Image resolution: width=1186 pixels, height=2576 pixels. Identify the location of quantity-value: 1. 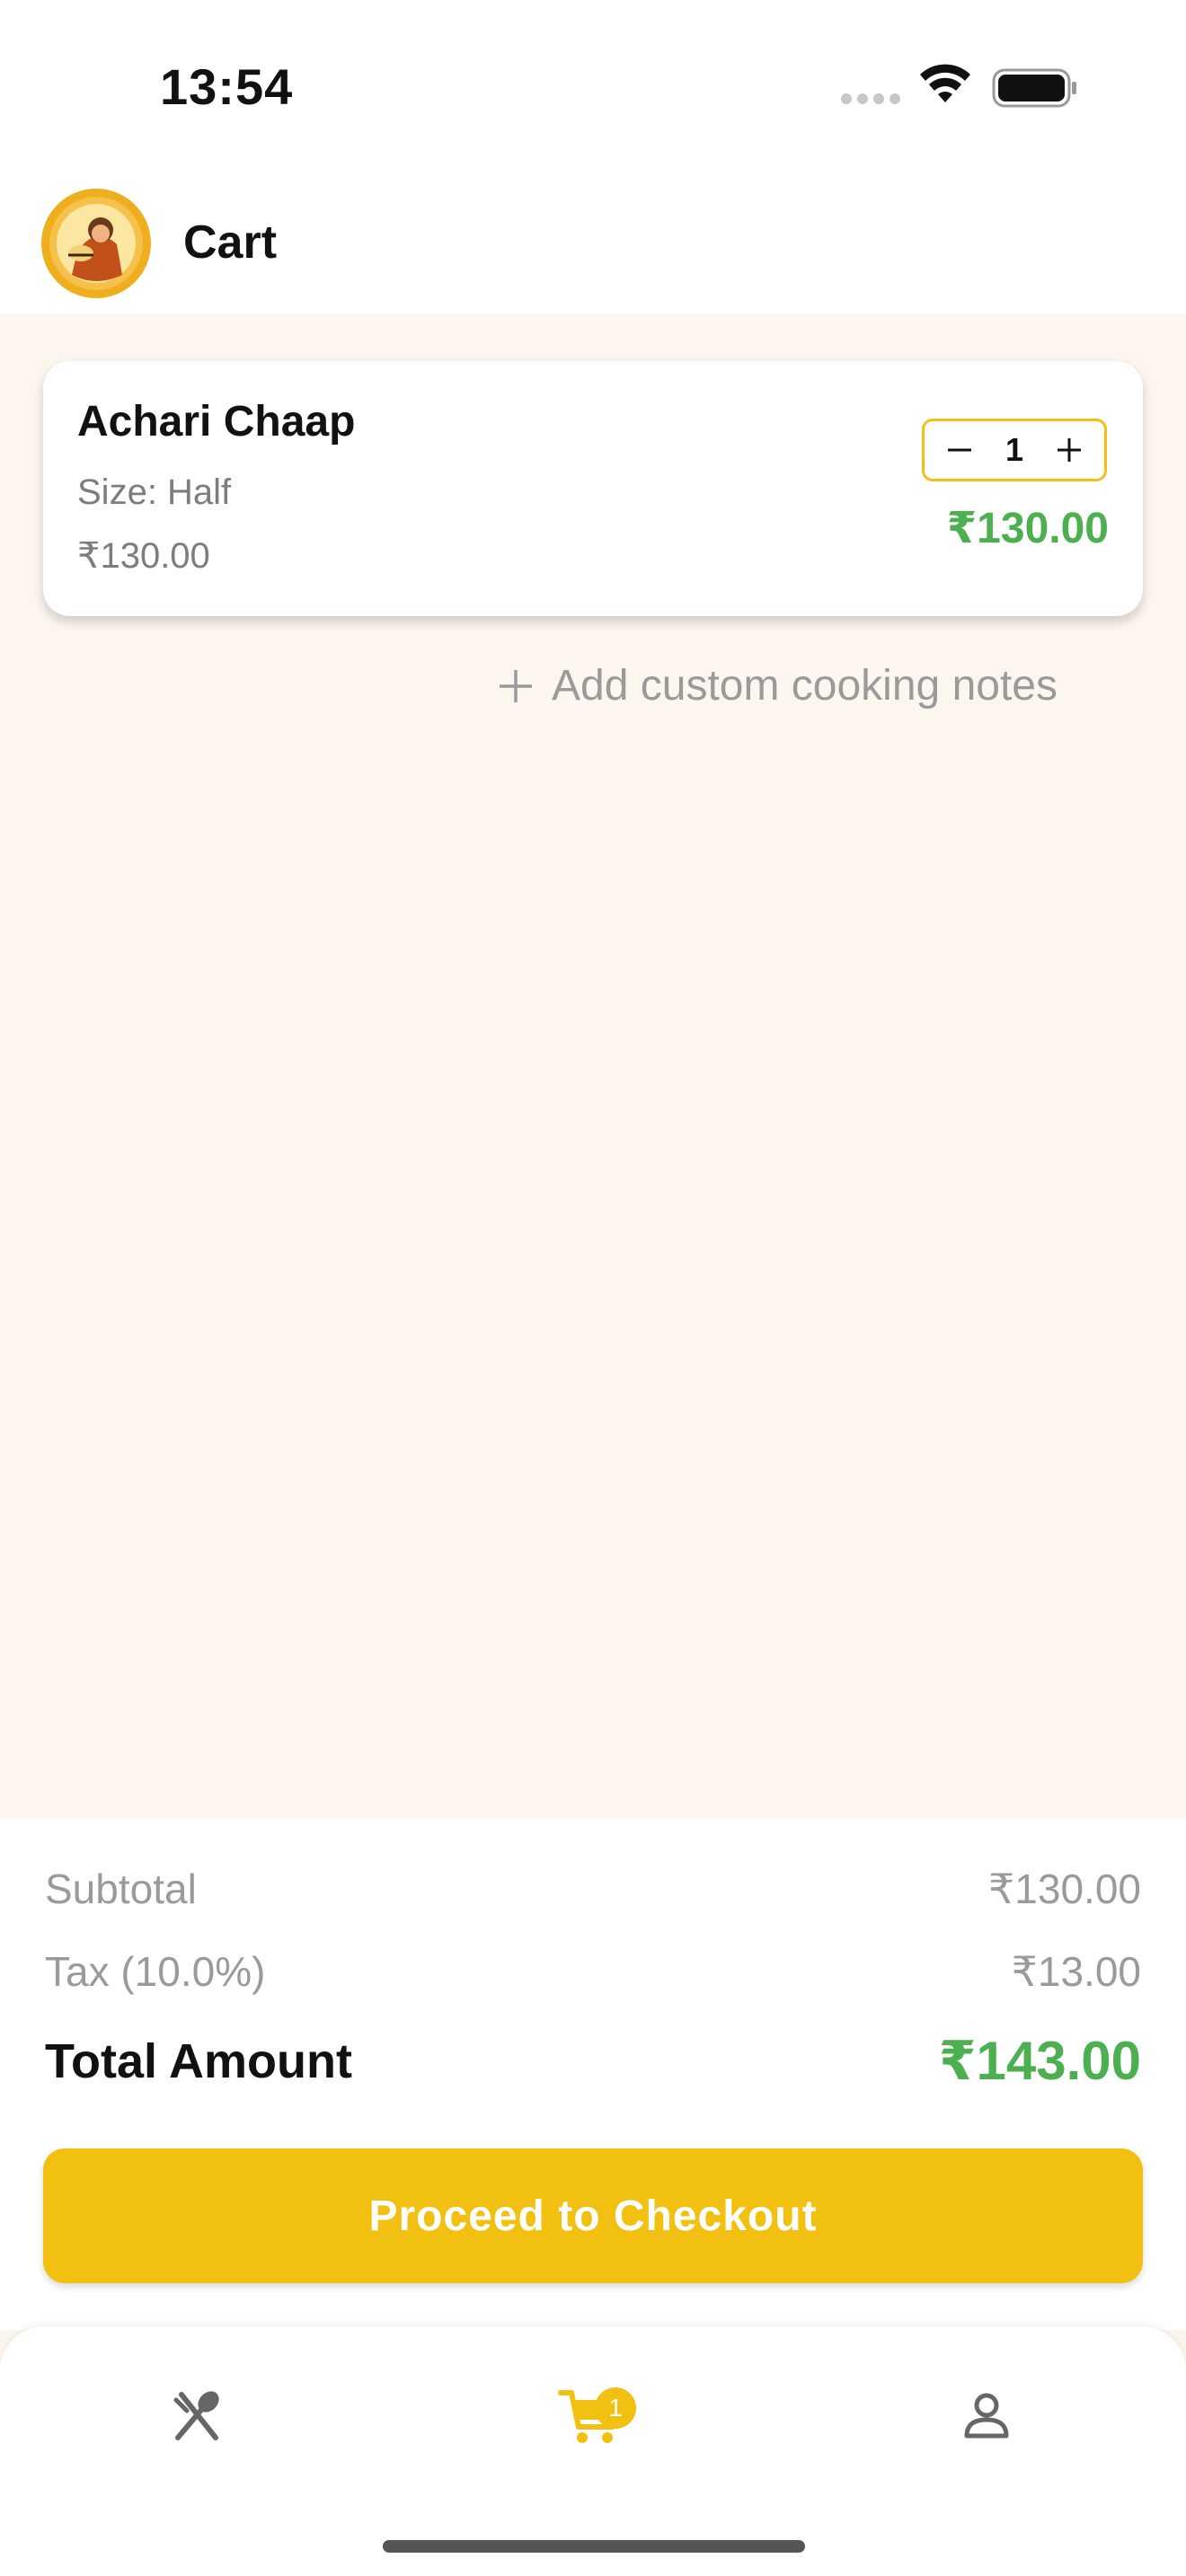
(1014, 449).